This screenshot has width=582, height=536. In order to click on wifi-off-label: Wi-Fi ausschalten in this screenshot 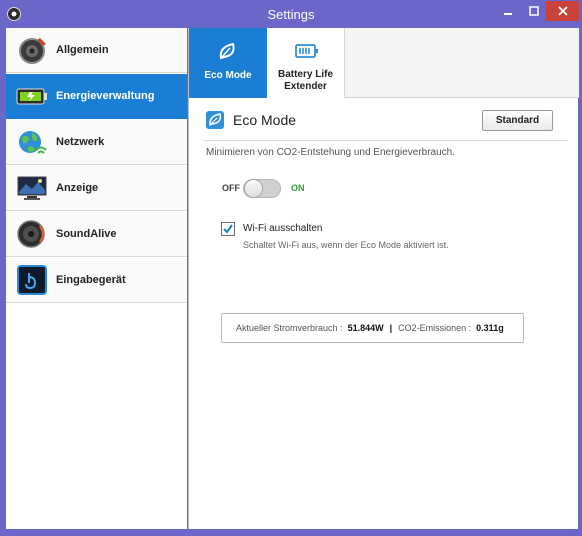, I will do `click(282, 228)`.